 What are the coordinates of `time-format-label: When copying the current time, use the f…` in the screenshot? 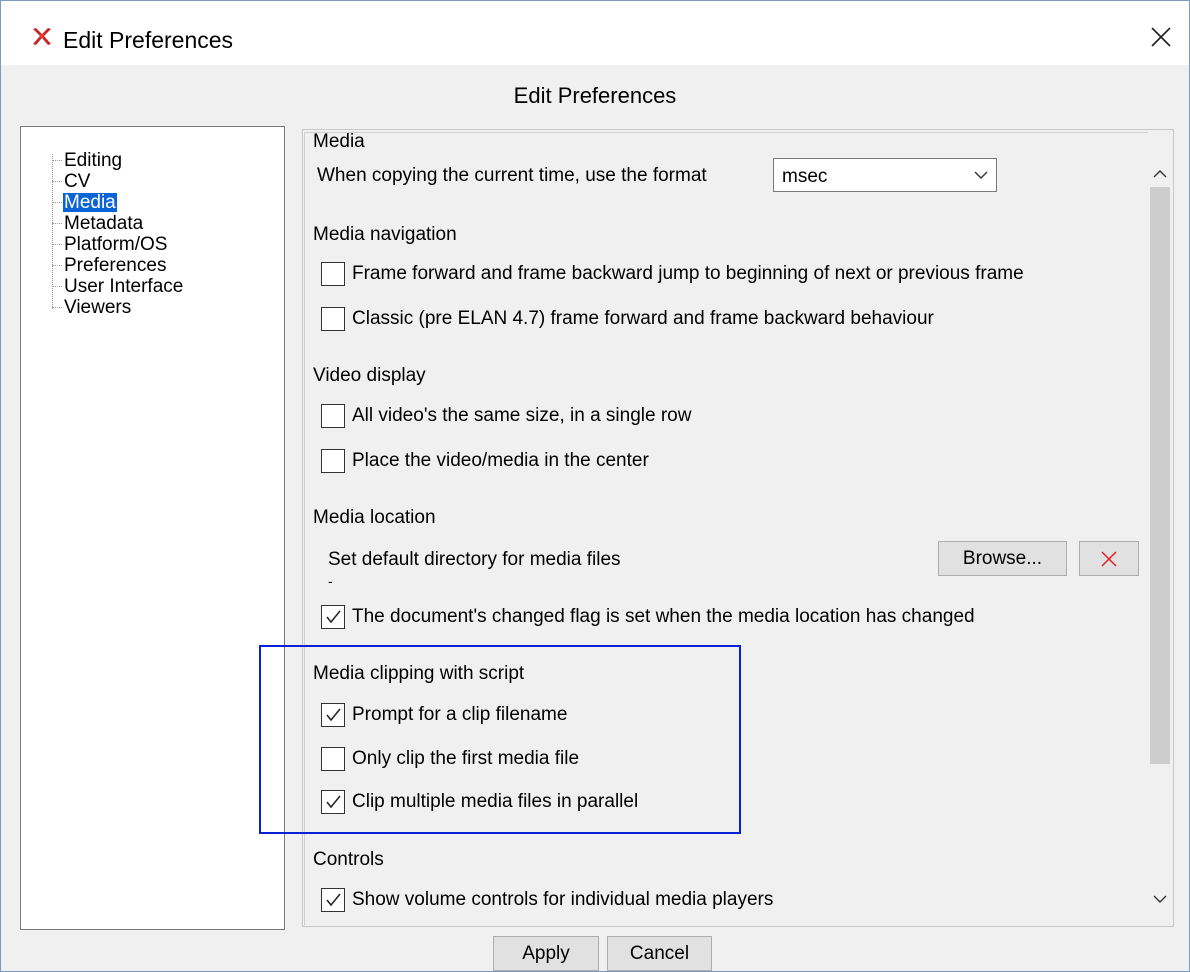 It's located at (512, 175).